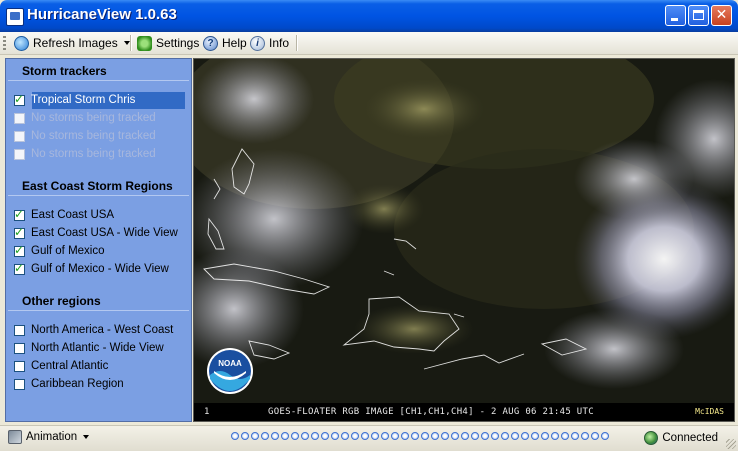 The image size is (738, 451). I want to click on list-item-storm-slot-4: No storms being tracked, so click(85, 154).